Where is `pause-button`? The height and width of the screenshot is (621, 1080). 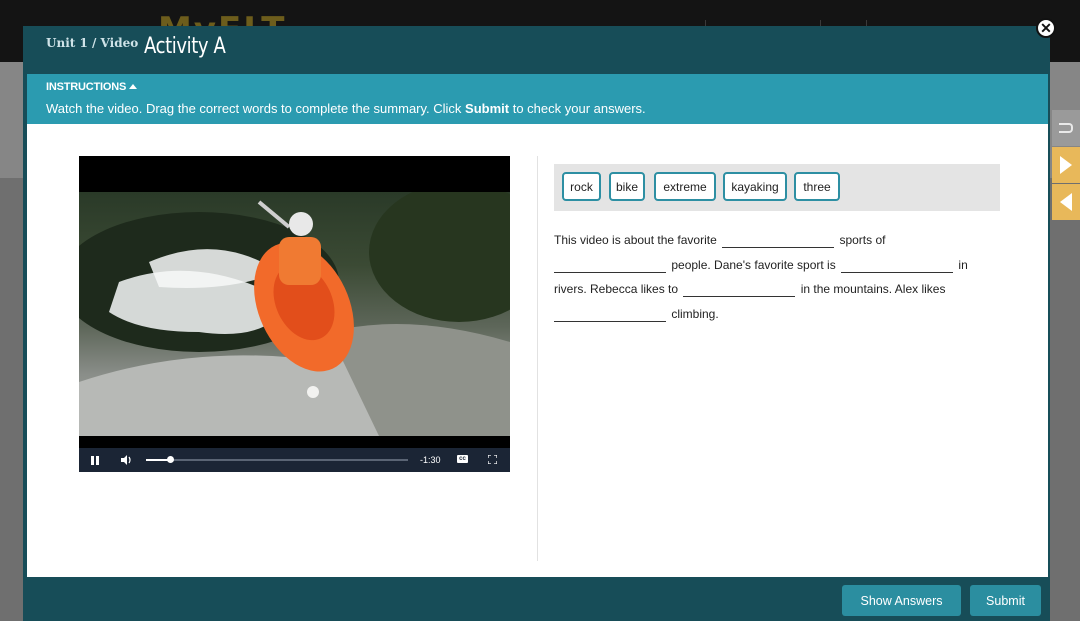
pause-button is located at coordinates (95, 460).